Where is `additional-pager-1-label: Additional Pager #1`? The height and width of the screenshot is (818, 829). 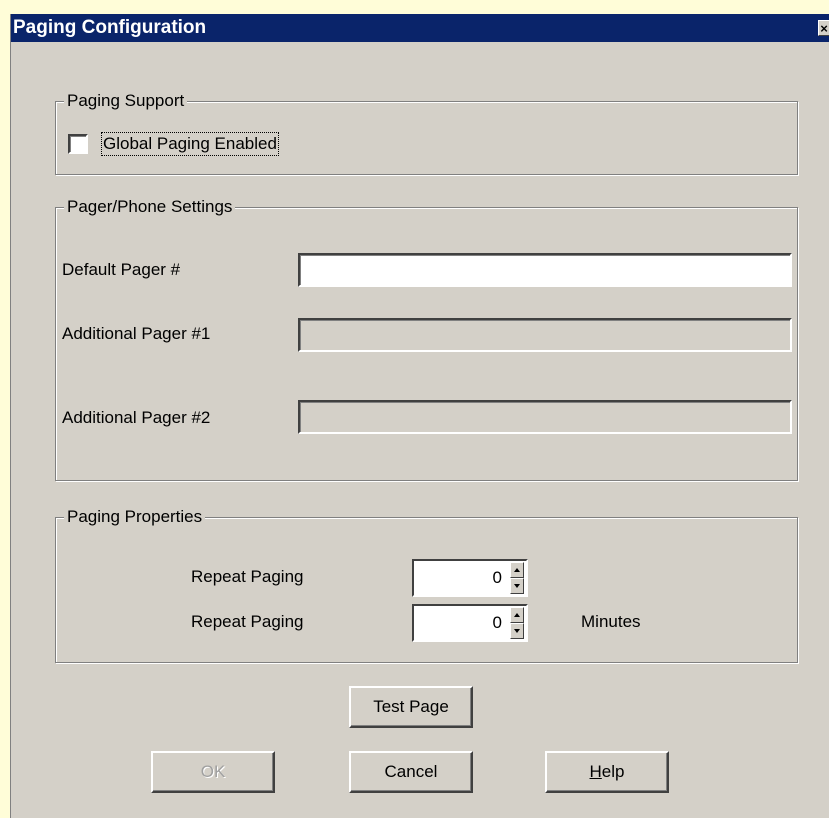
additional-pager-1-label: Additional Pager #1 is located at coordinates (136, 333).